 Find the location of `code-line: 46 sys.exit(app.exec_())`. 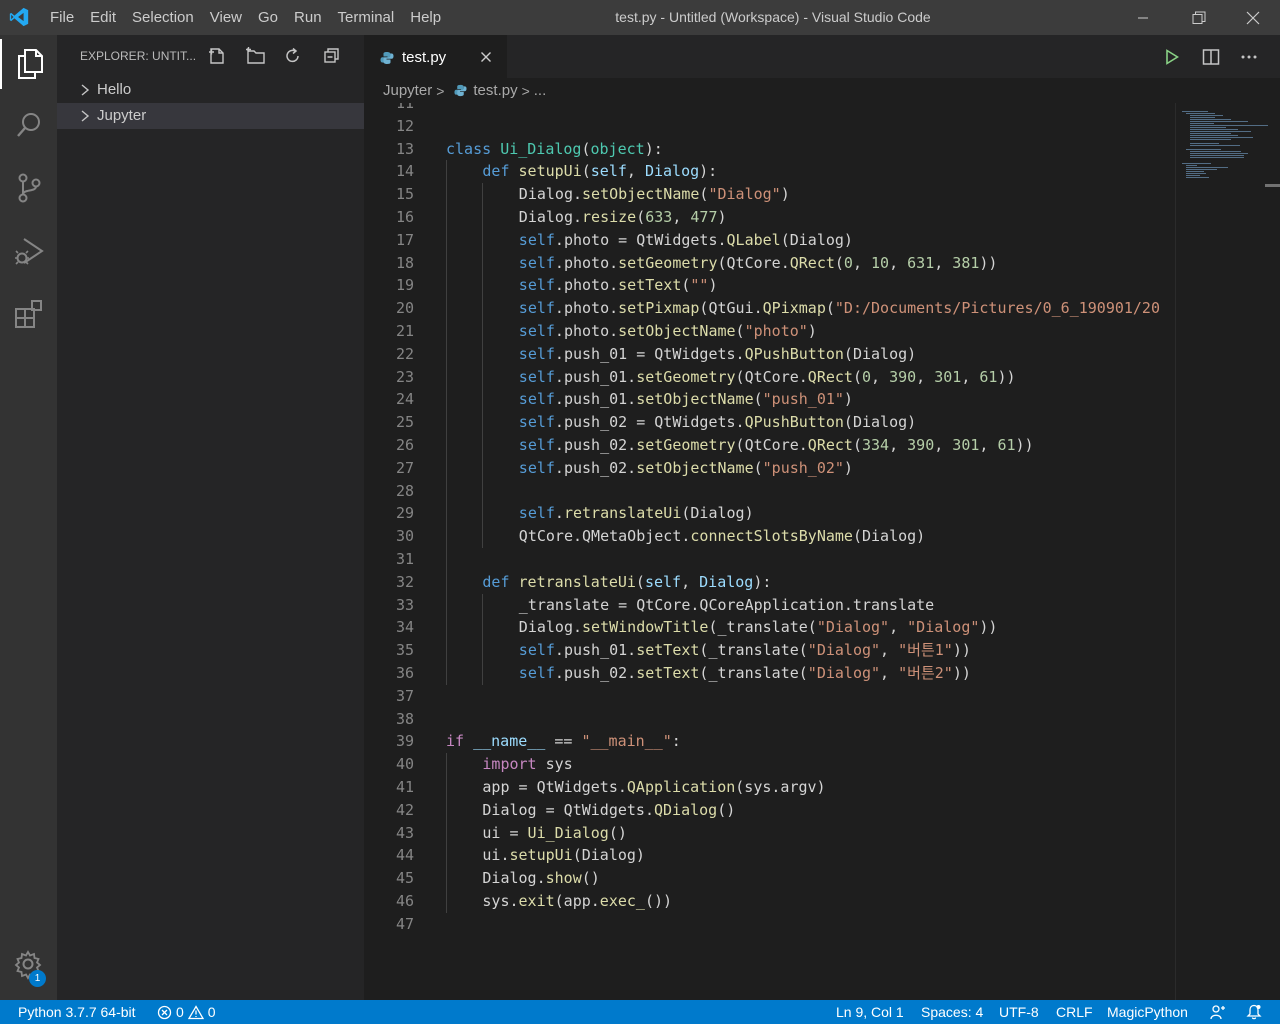

code-line: 46 sys.exit(app.exec_()) is located at coordinates (769, 901).